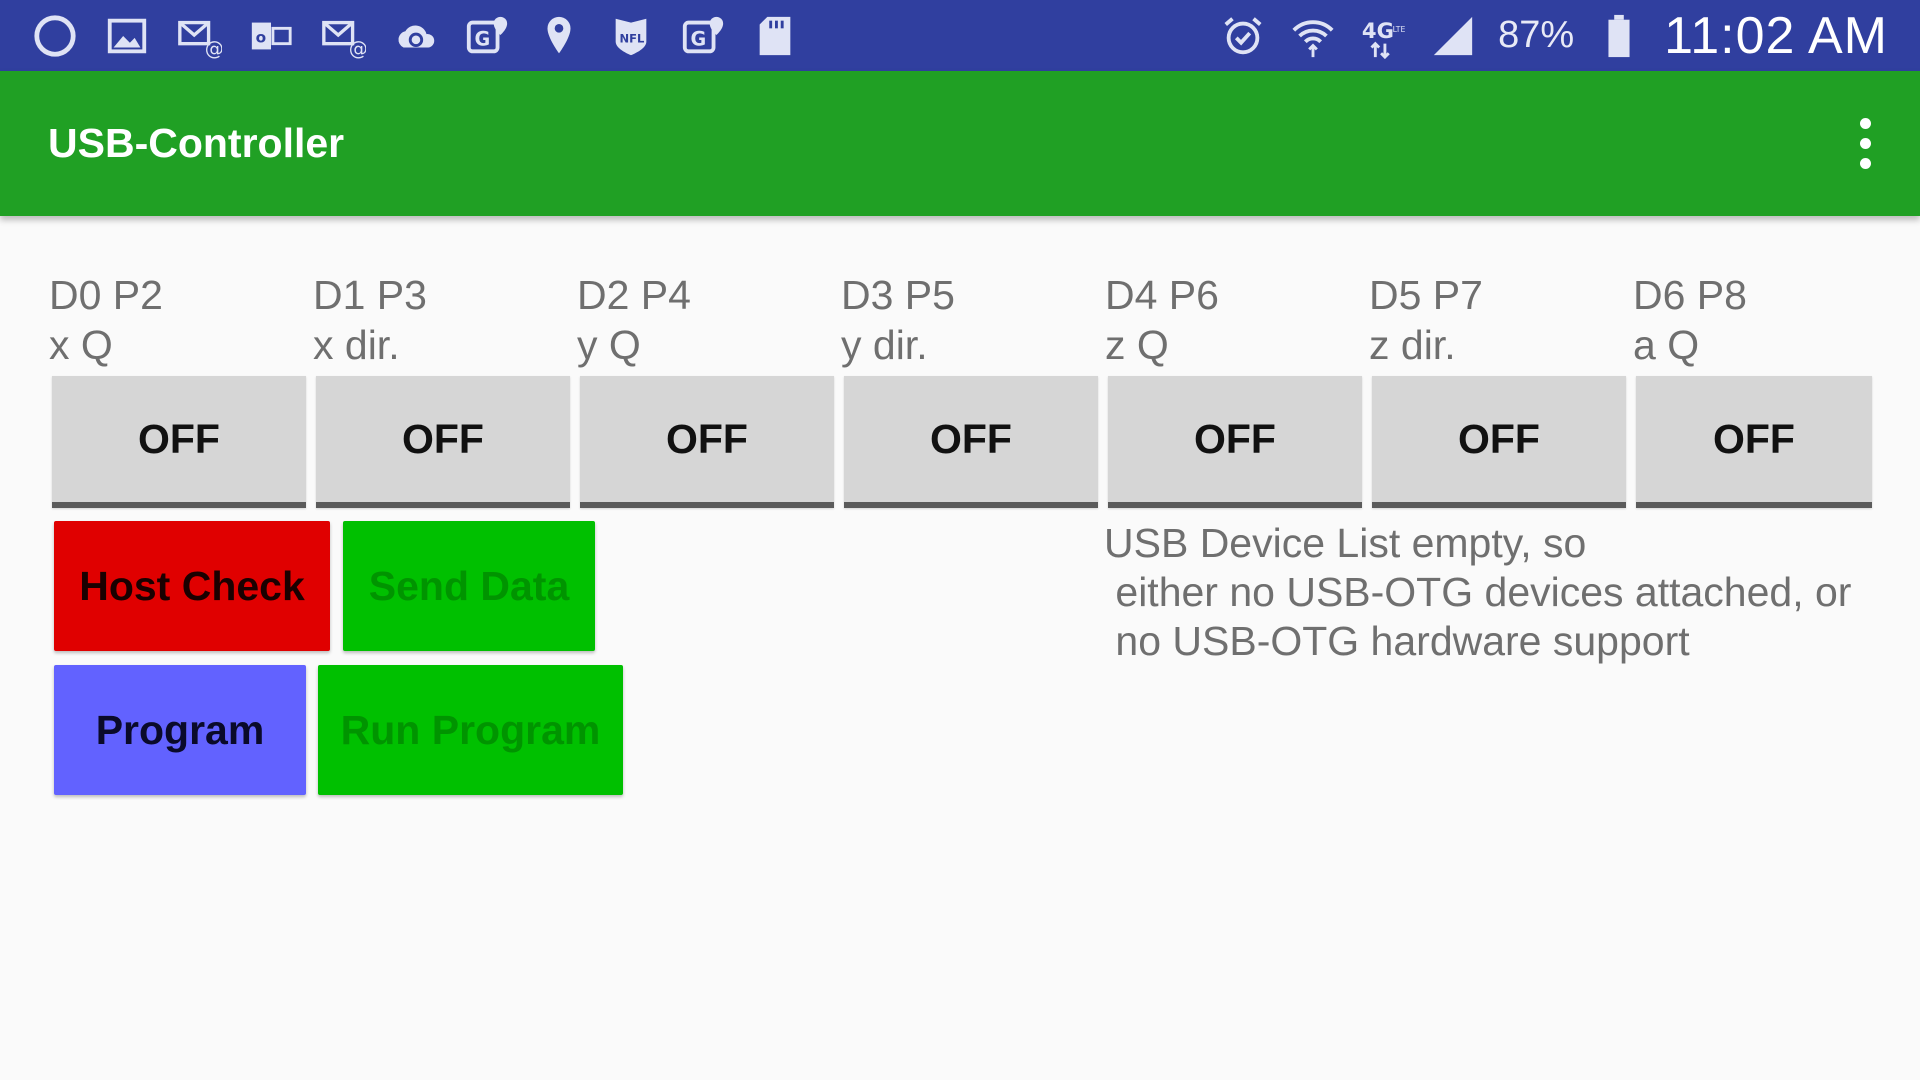 Image resolution: width=1920 pixels, height=1080 pixels. Describe the element at coordinates (106, 320) in the screenshot. I see `channel-label-d0: D0 P2 x Q` at that location.